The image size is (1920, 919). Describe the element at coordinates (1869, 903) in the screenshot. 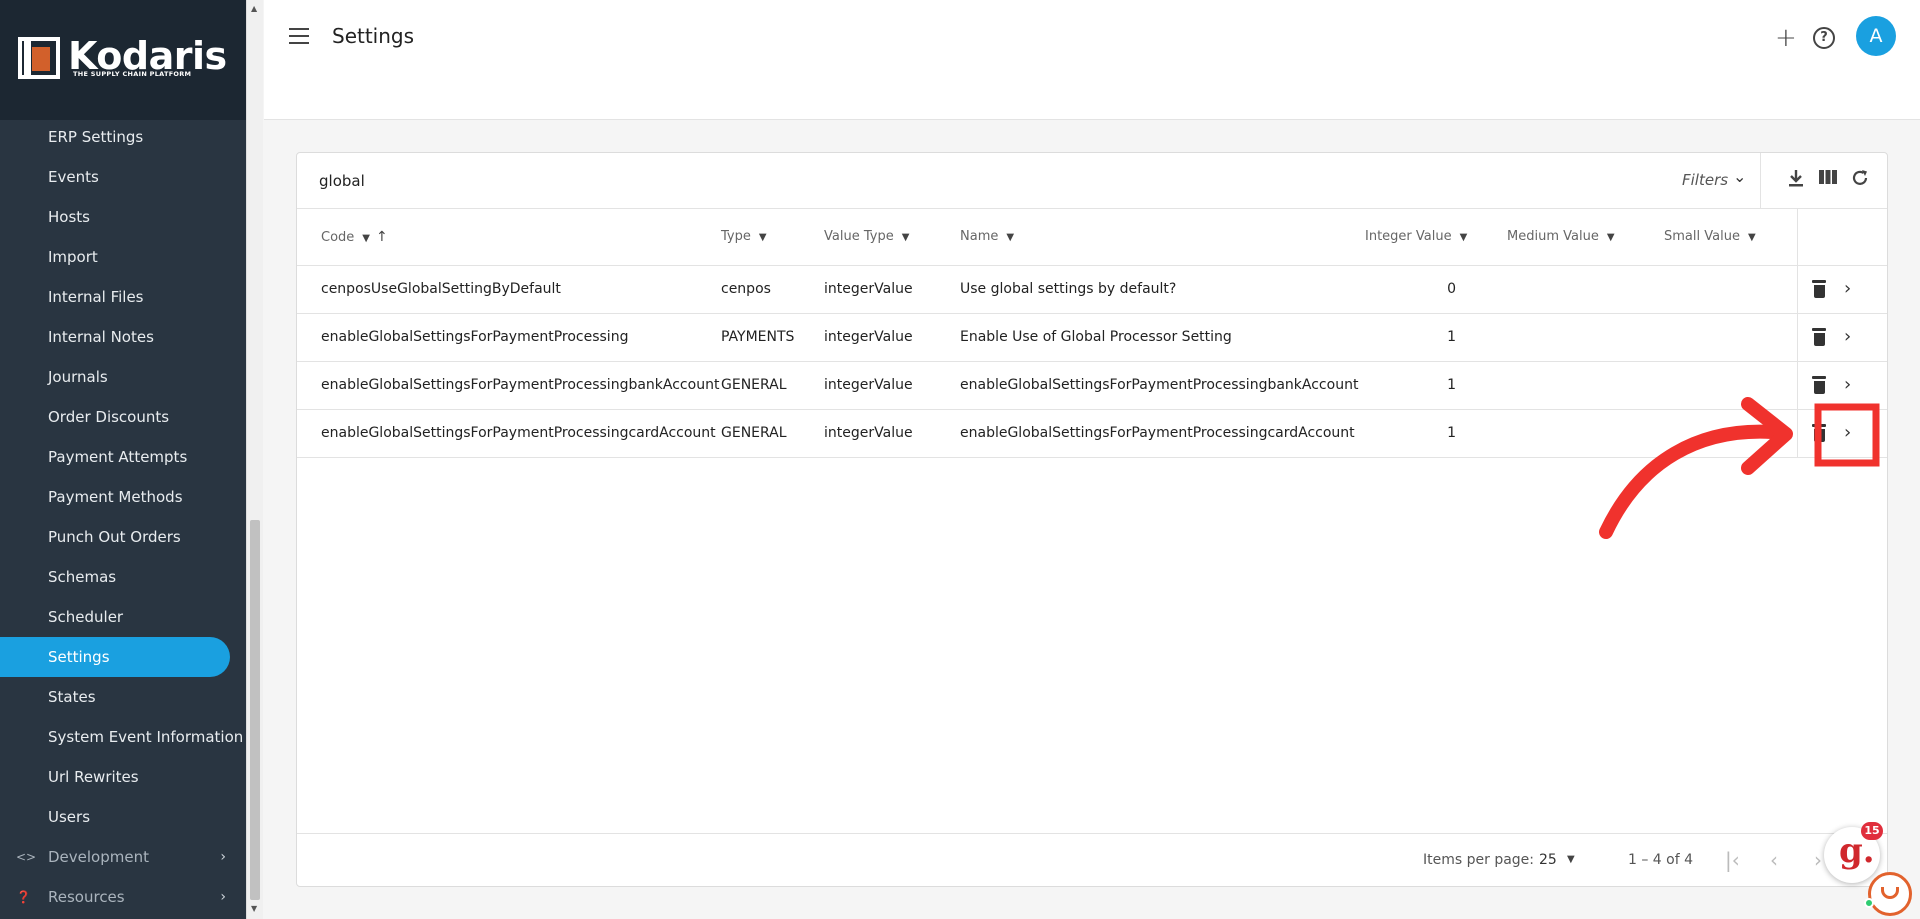

I see `online-status-dot` at that location.